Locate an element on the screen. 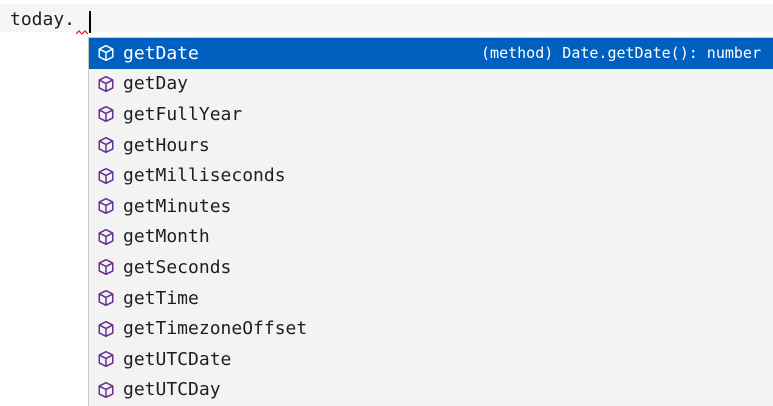 Image resolution: width=773 pixels, height=406 pixels. text-cursor is located at coordinates (90, 22).